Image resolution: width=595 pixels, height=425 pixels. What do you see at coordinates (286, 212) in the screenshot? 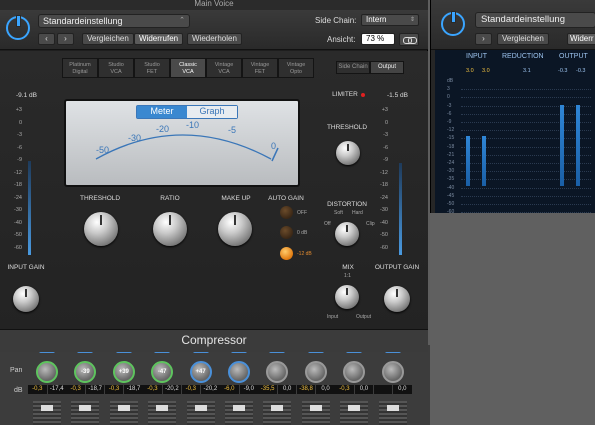
I see `auto-gain-off-button` at bounding box center [286, 212].